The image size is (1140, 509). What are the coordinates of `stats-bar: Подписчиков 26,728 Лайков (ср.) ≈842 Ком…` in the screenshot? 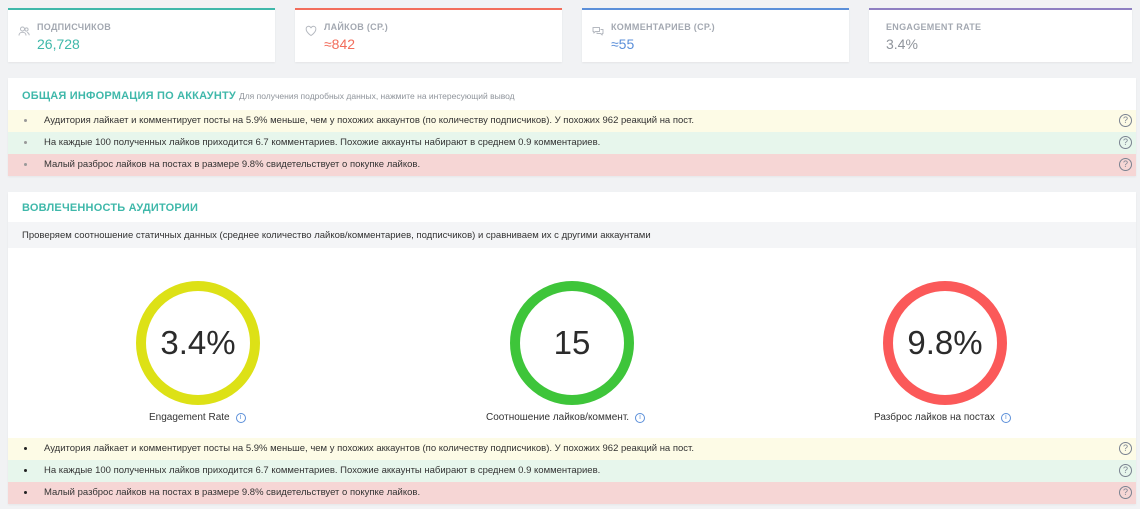 It's located at (570, 35).